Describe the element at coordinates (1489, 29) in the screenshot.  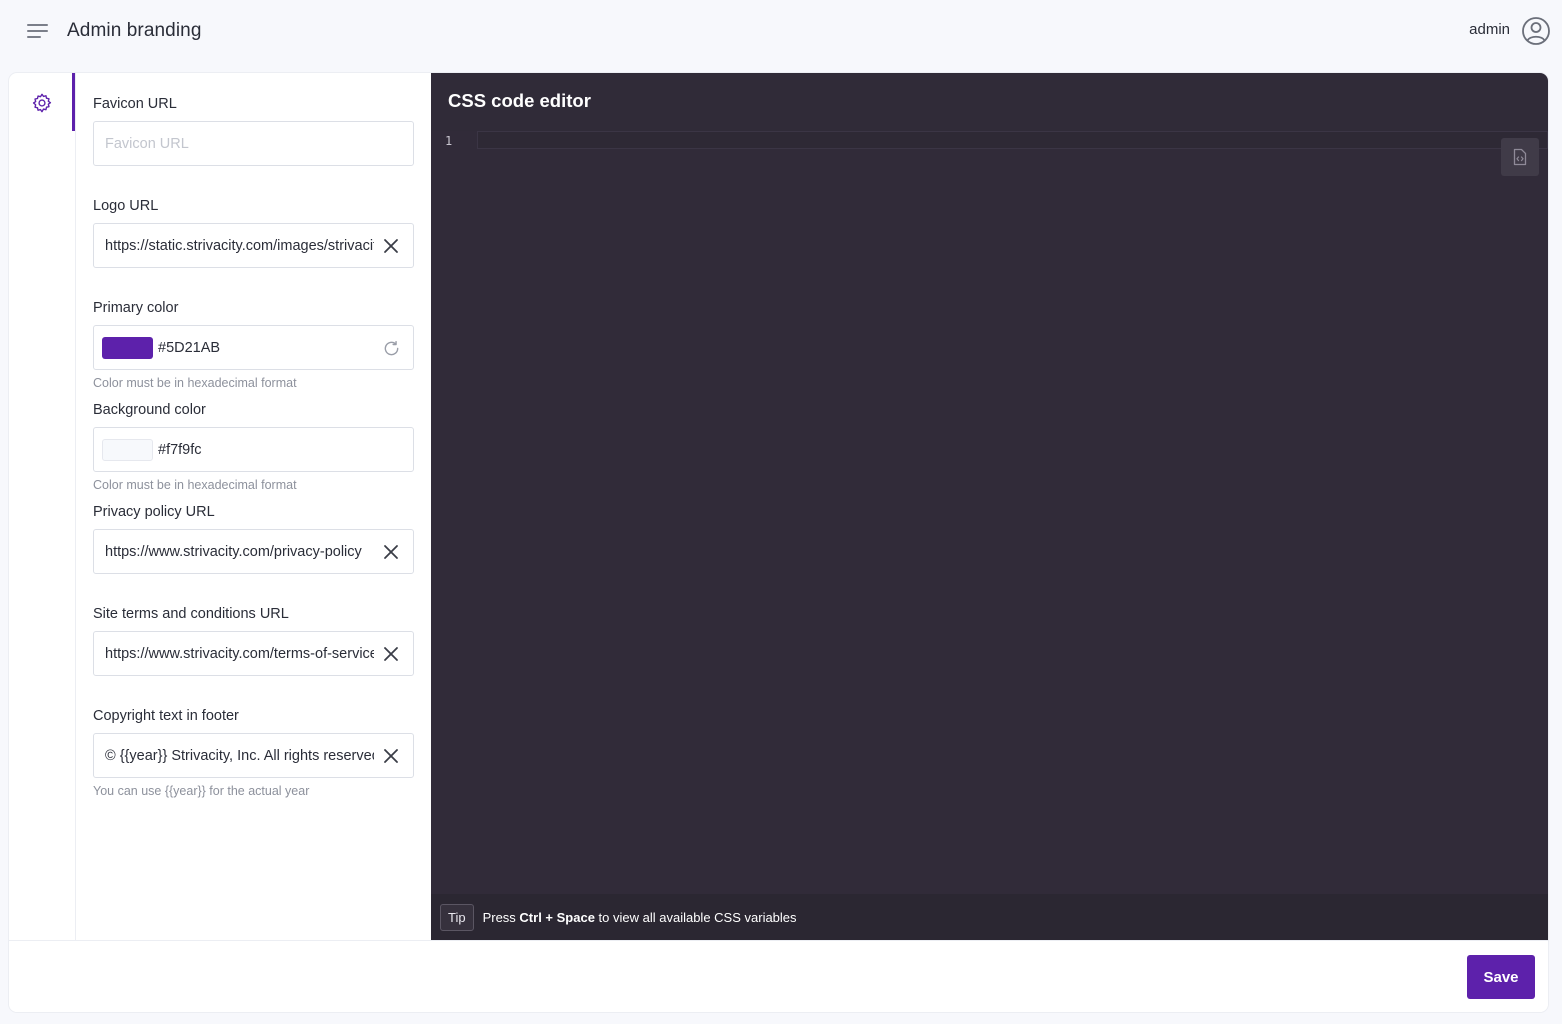
I see `user-name: admin` at that location.